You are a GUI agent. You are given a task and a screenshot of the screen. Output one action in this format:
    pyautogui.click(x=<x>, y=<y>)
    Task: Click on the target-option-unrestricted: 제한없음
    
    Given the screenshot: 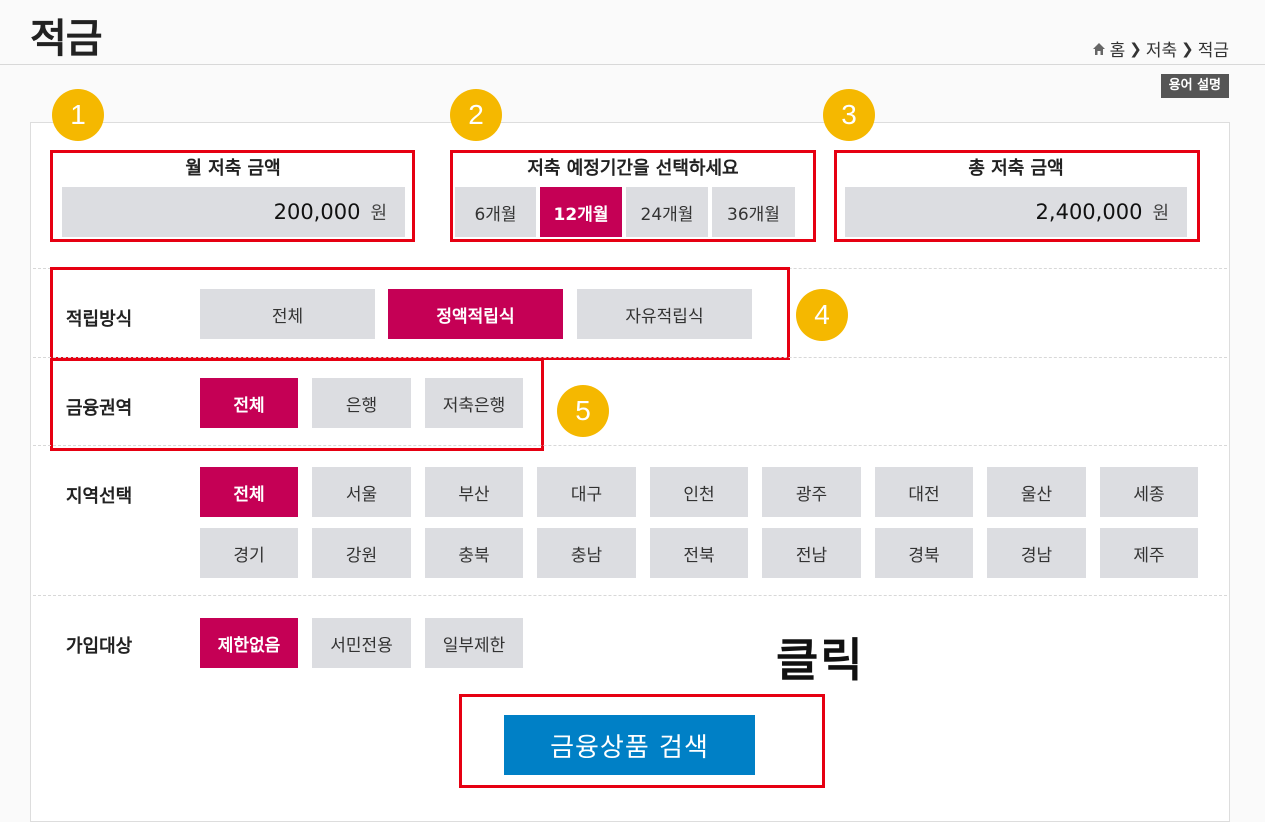 What is the action you would take?
    pyautogui.click(x=249, y=643)
    